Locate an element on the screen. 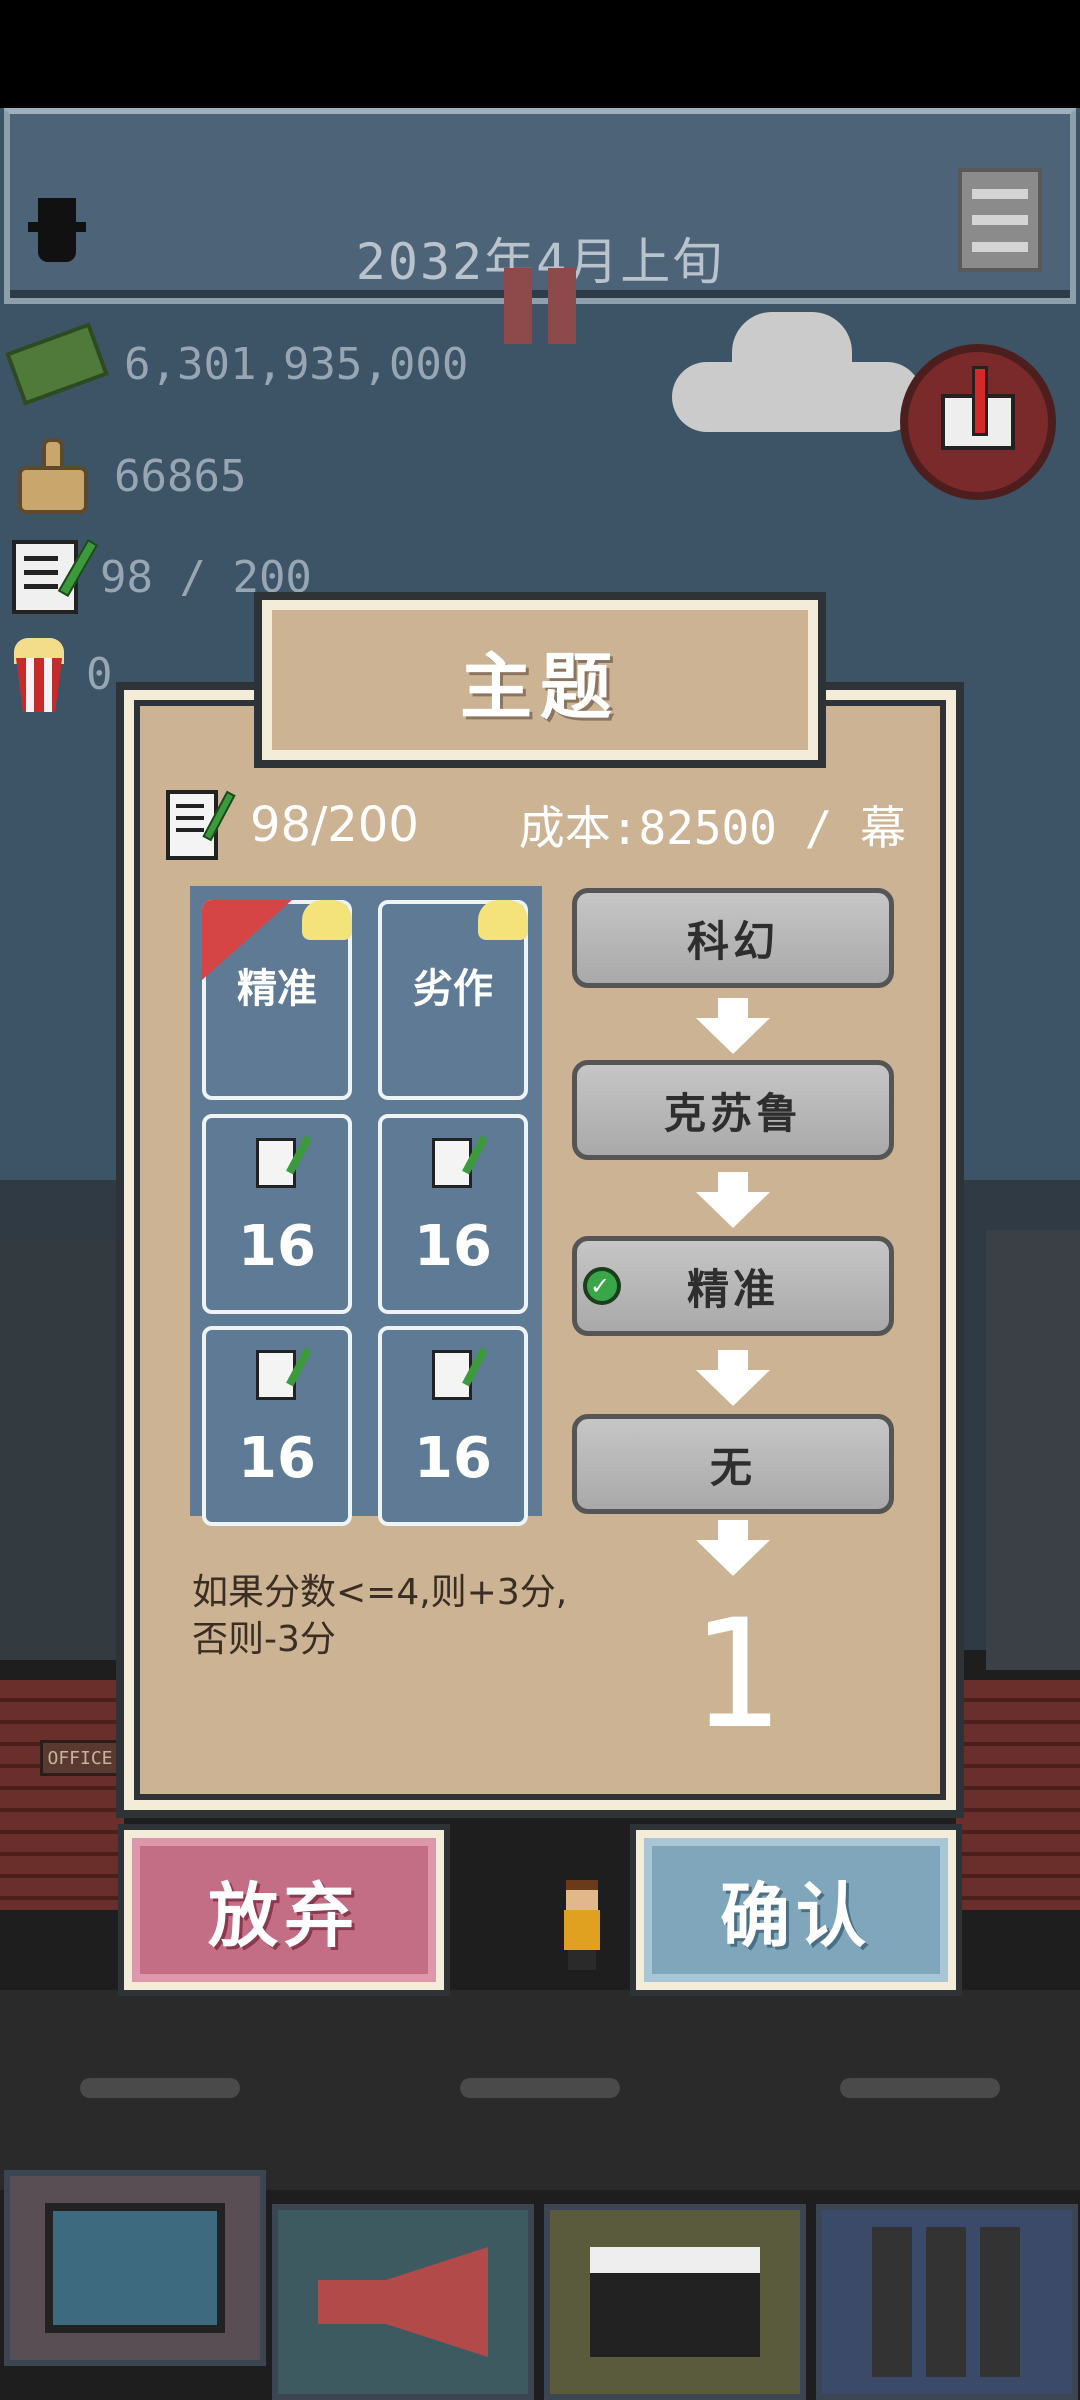 This screenshot has height=2400, width=1080. nav-clapperboard-button is located at coordinates (675, 2302).